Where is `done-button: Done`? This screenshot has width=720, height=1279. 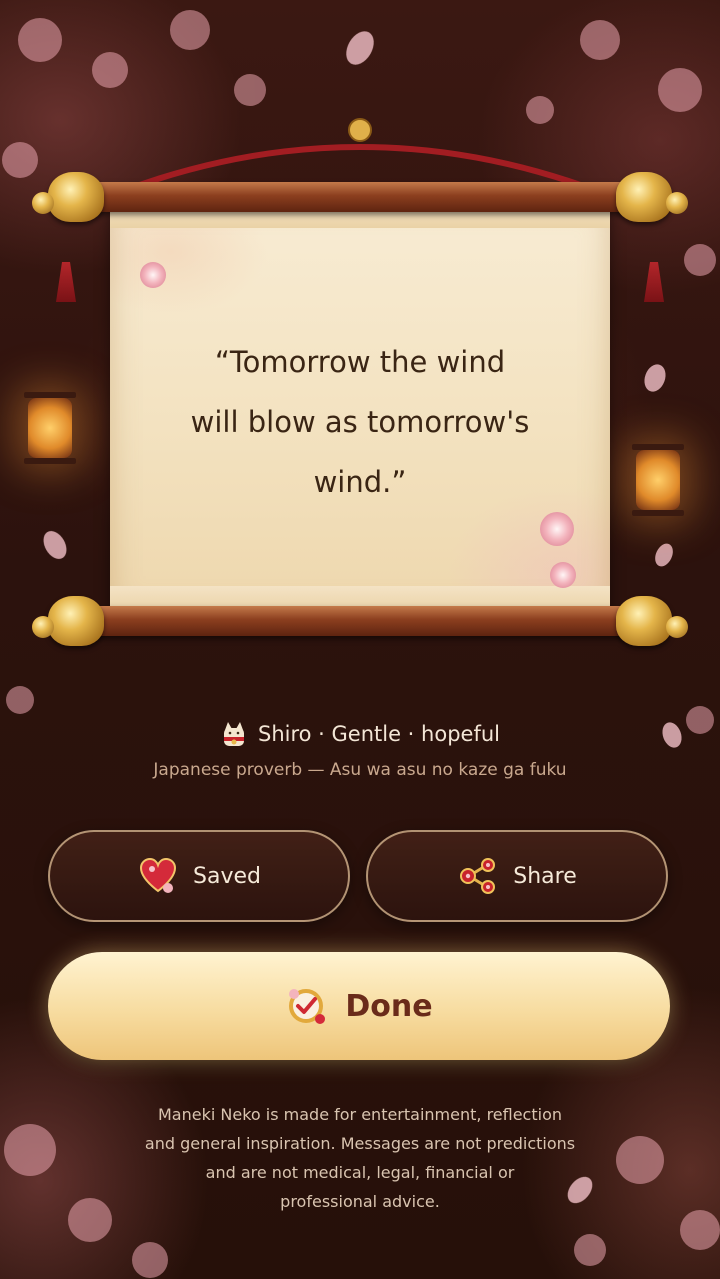 done-button: Done is located at coordinates (359, 1006).